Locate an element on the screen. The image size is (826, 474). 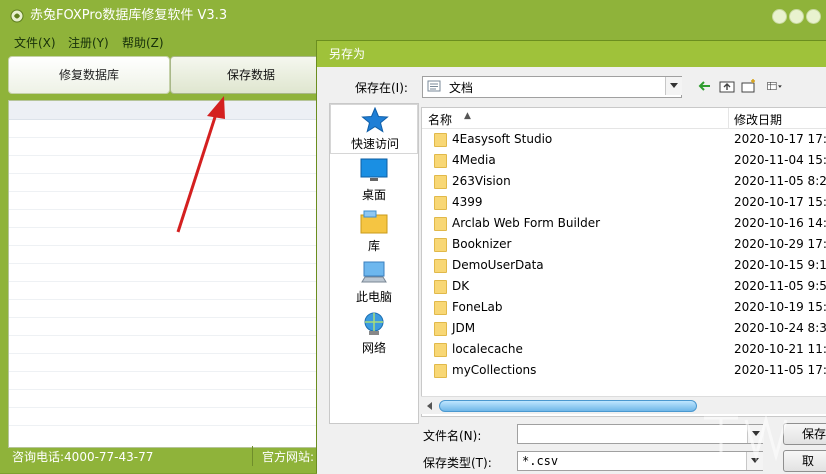
app-logo-icon is located at coordinates (17, 16).